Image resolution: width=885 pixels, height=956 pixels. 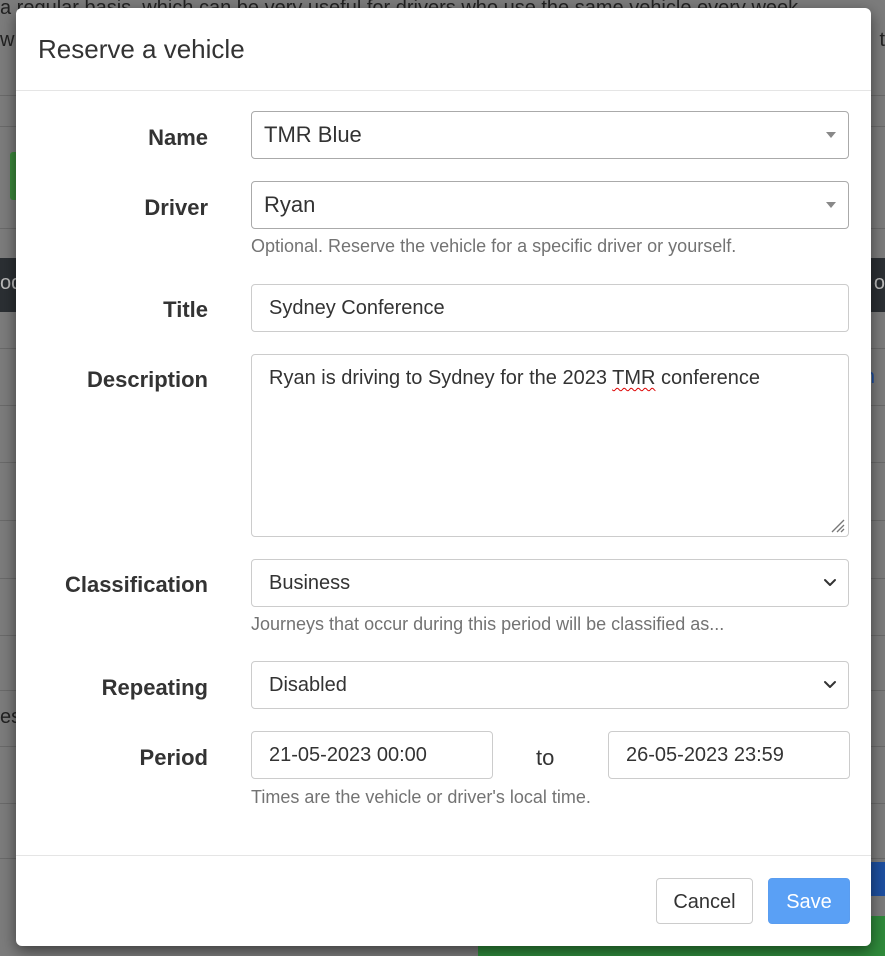 I want to click on driver-select-value: Ryan, so click(x=290, y=204).